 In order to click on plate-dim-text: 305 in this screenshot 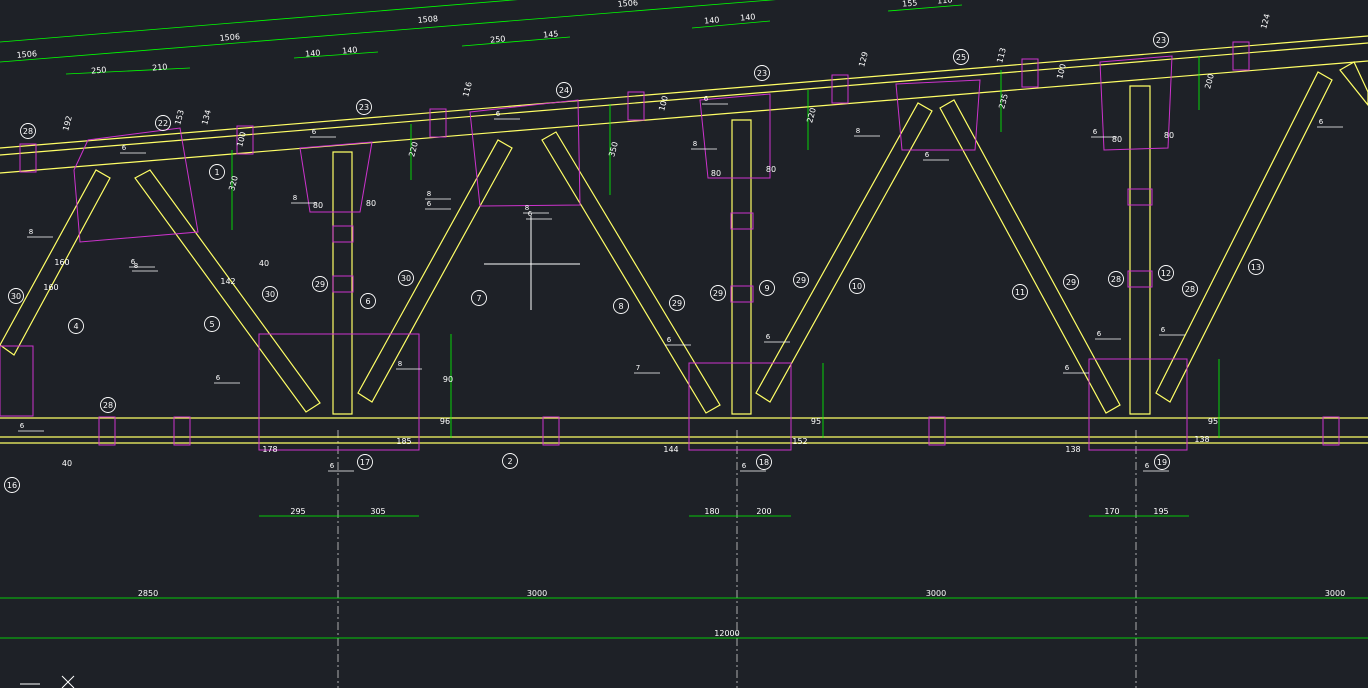, I will do `click(377, 511)`.